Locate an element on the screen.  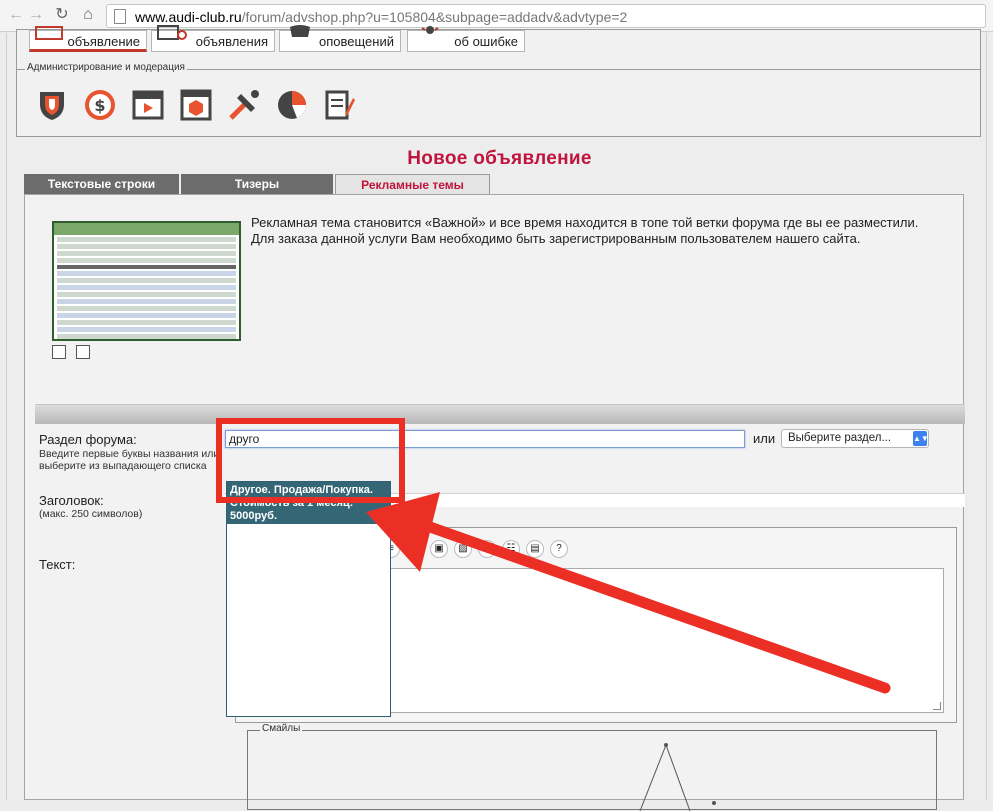
image-icon: ▣ is located at coordinates (439, 549).